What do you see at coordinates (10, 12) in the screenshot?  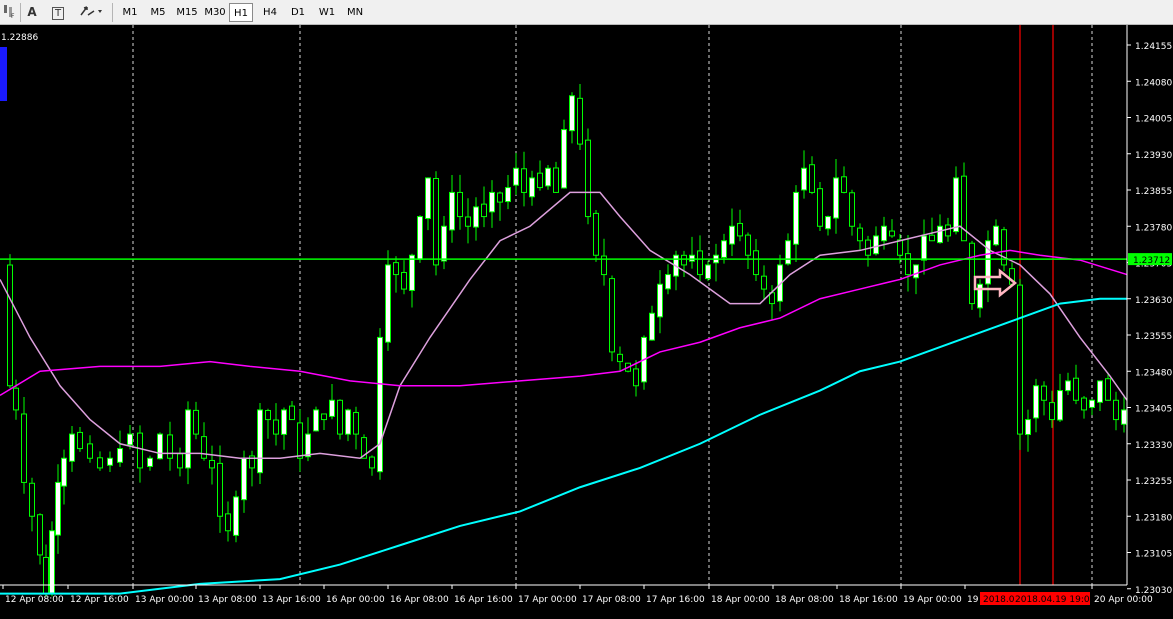 I see `chart-style-icon: F` at bounding box center [10, 12].